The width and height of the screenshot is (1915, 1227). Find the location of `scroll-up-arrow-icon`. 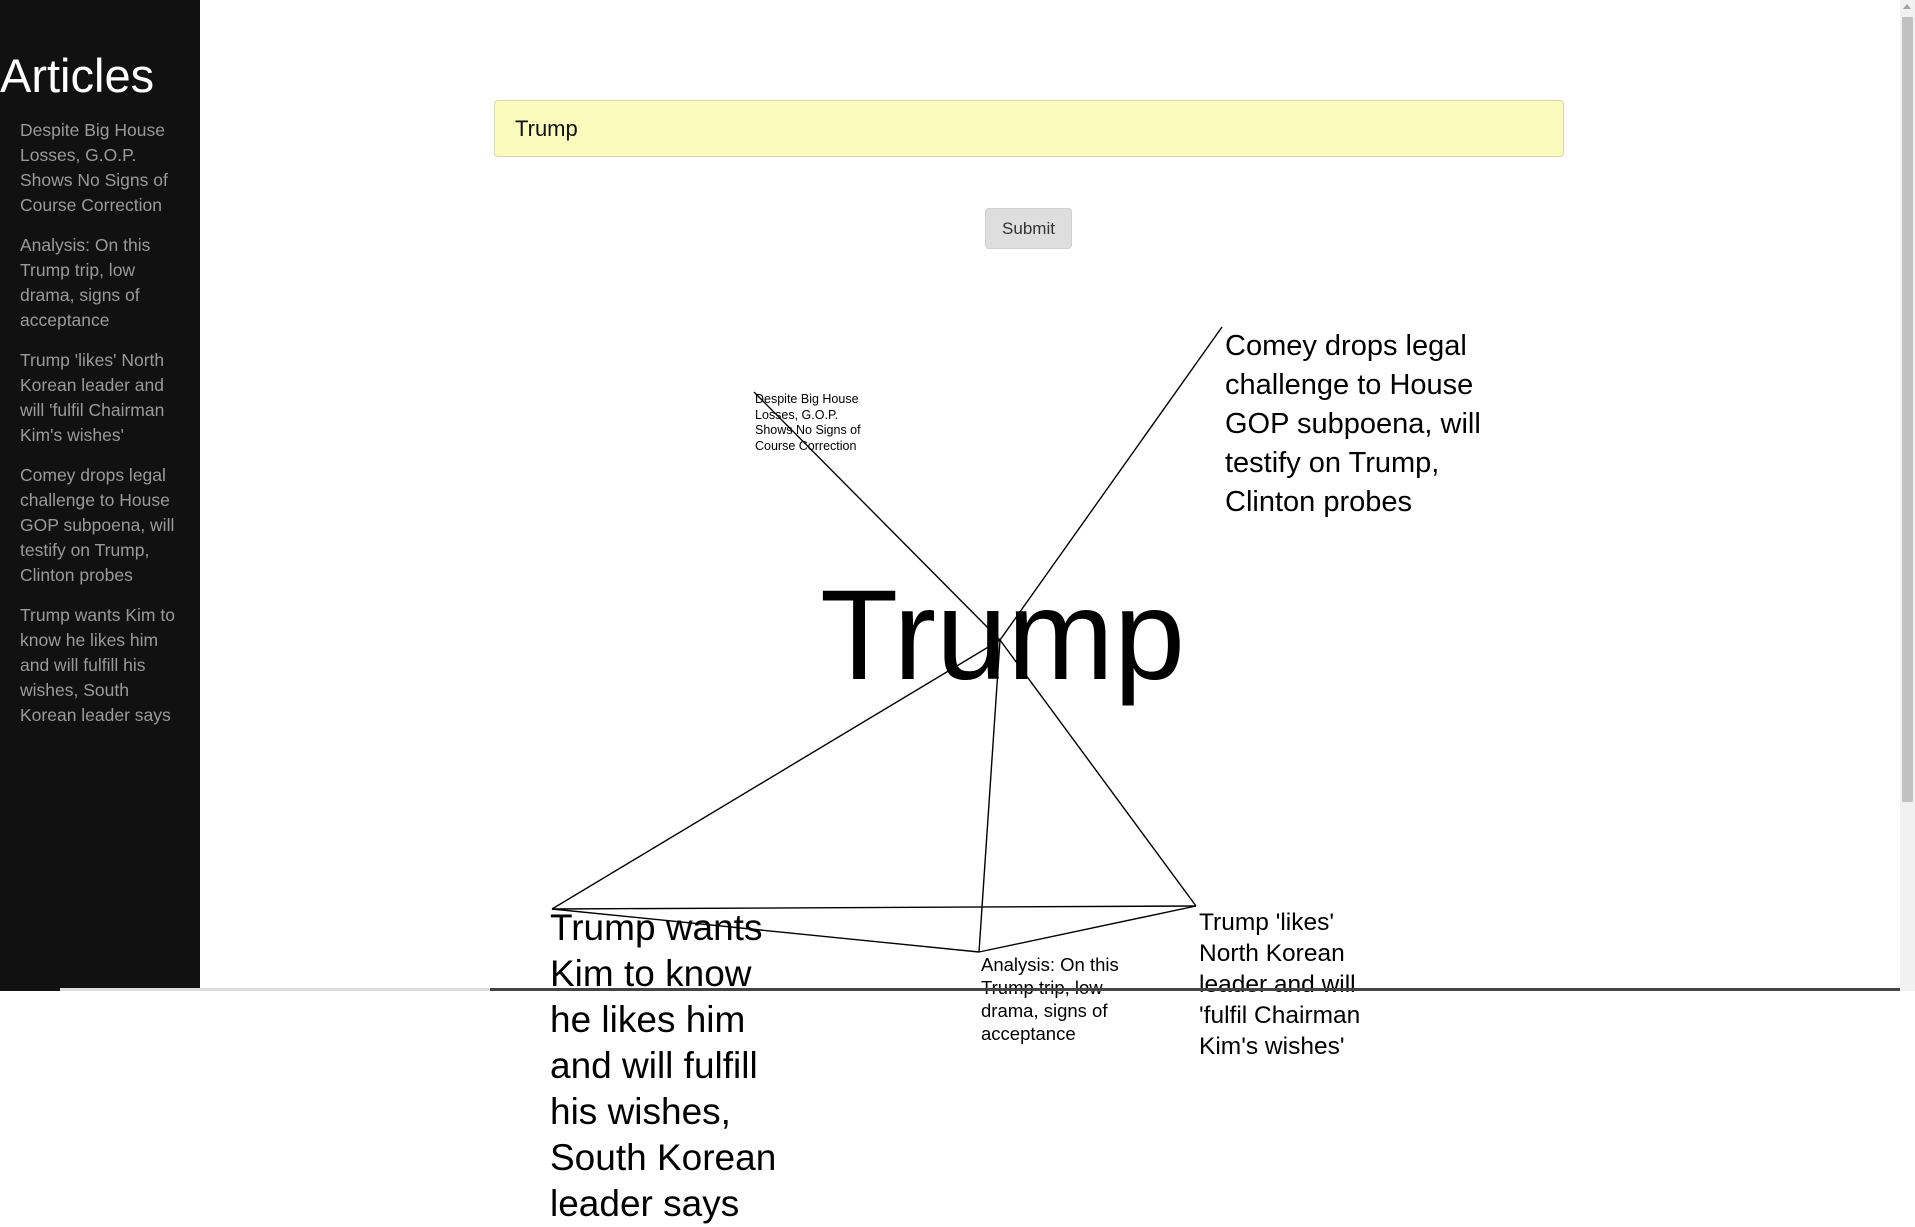

scroll-up-arrow-icon is located at coordinates (1907, 6).